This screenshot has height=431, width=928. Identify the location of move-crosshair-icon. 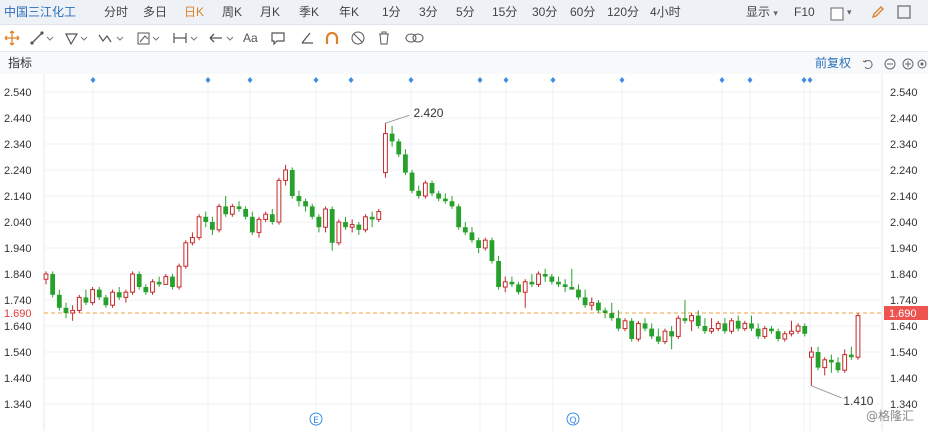
(12, 38).